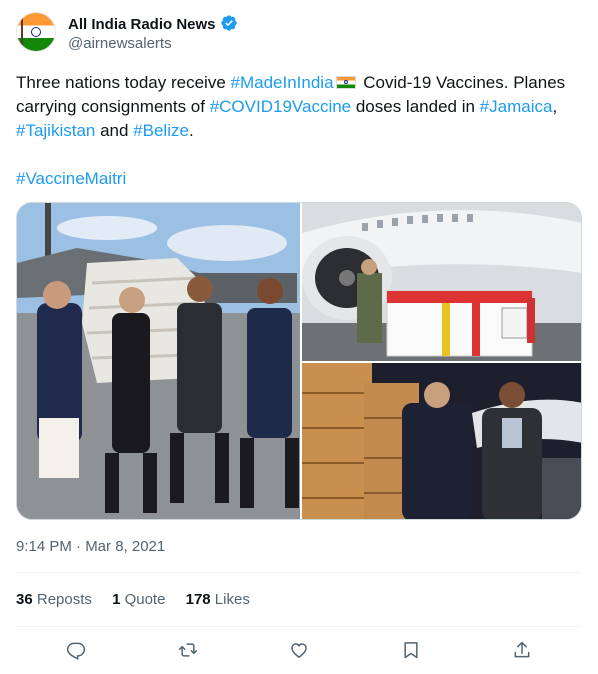  I want to click on quotes-stat: 1 Quote, so click(138, 599).